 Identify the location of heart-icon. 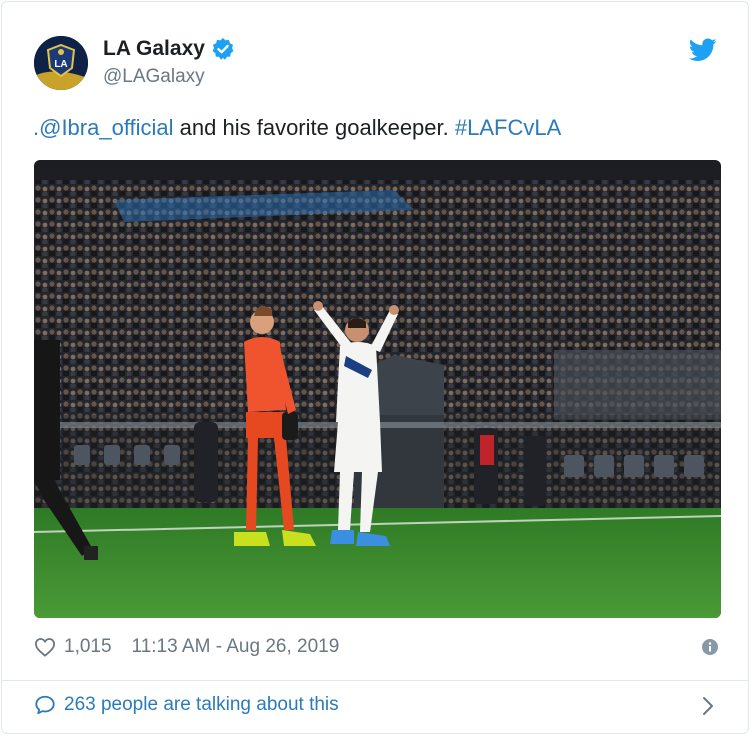
(45, 647).